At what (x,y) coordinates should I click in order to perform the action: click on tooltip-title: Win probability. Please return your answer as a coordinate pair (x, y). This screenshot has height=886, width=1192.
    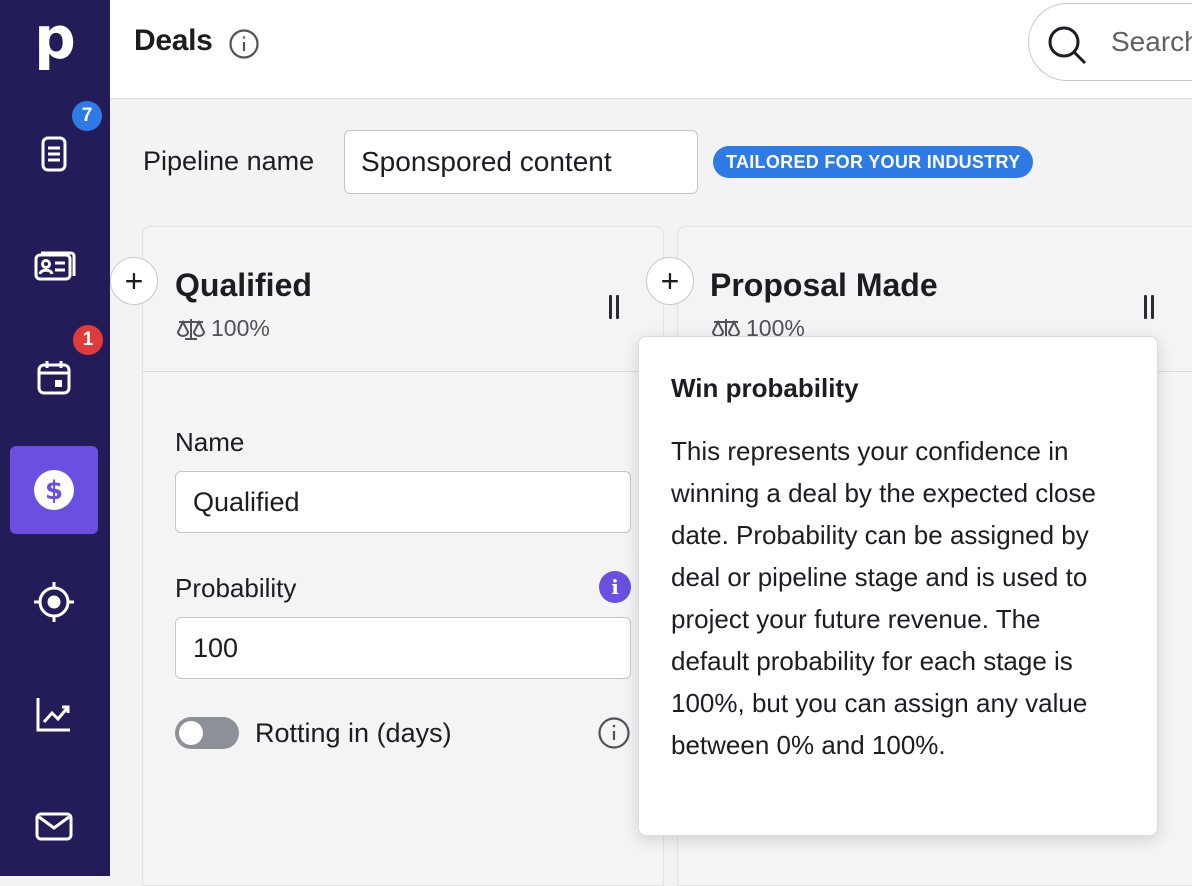
    Looking at the image, I should click on (765, 388).